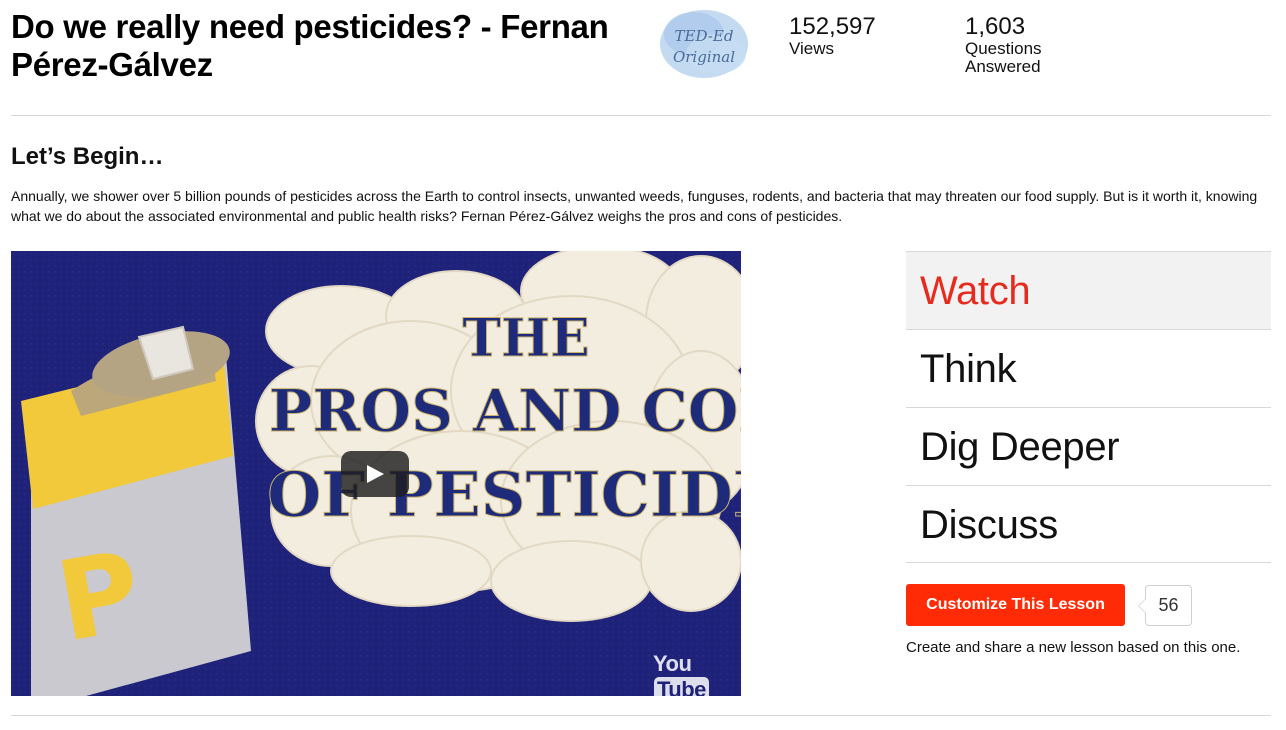 This screenshot has width=1286, height=730. What do you see at coordinates (641, 115) in the screenshot?
I see `header-divider` at bounding box center [641, 115].